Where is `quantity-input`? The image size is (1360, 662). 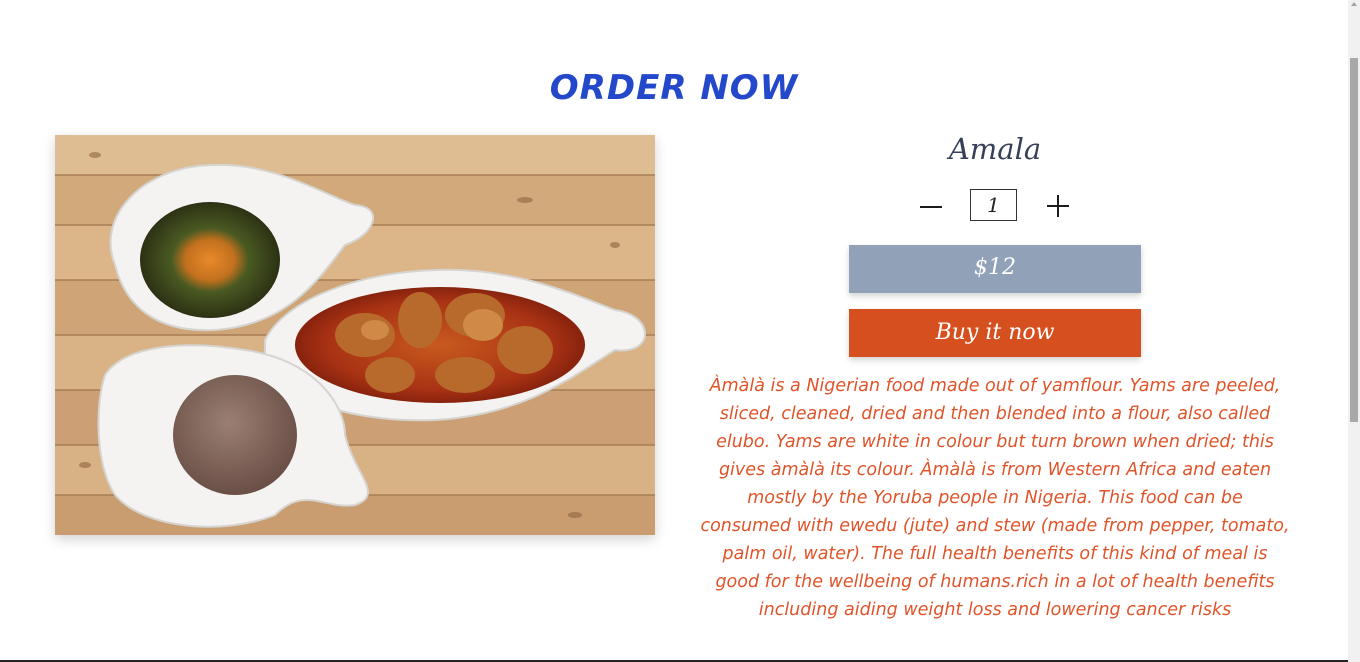 quantity-input is located at coordinates (993, 205).